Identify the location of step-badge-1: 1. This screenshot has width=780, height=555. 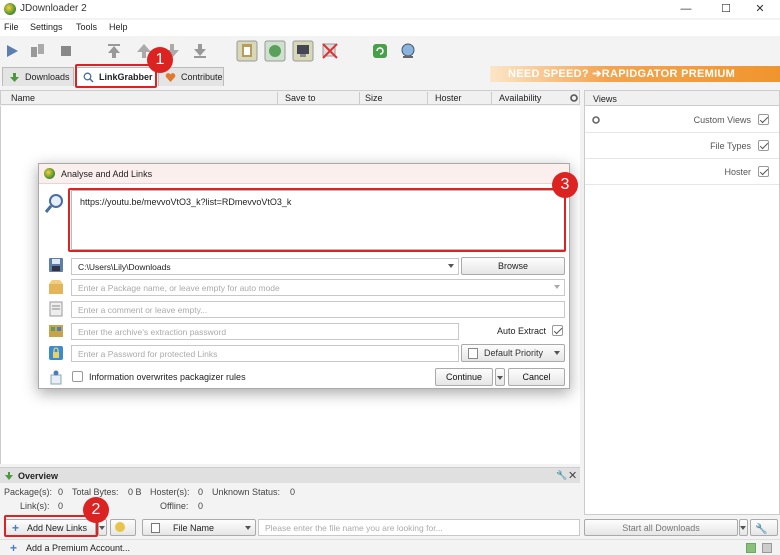
(160, 60).